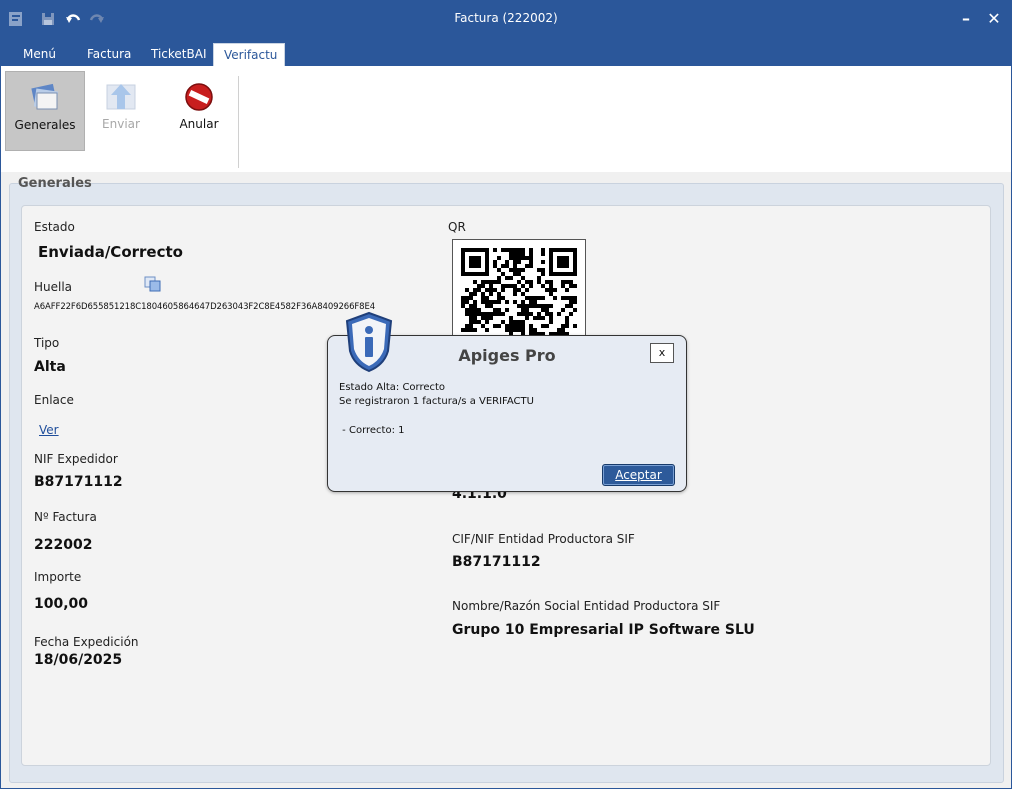  I want to click on tab-verifactu: Verifactu, so click(249, 54).